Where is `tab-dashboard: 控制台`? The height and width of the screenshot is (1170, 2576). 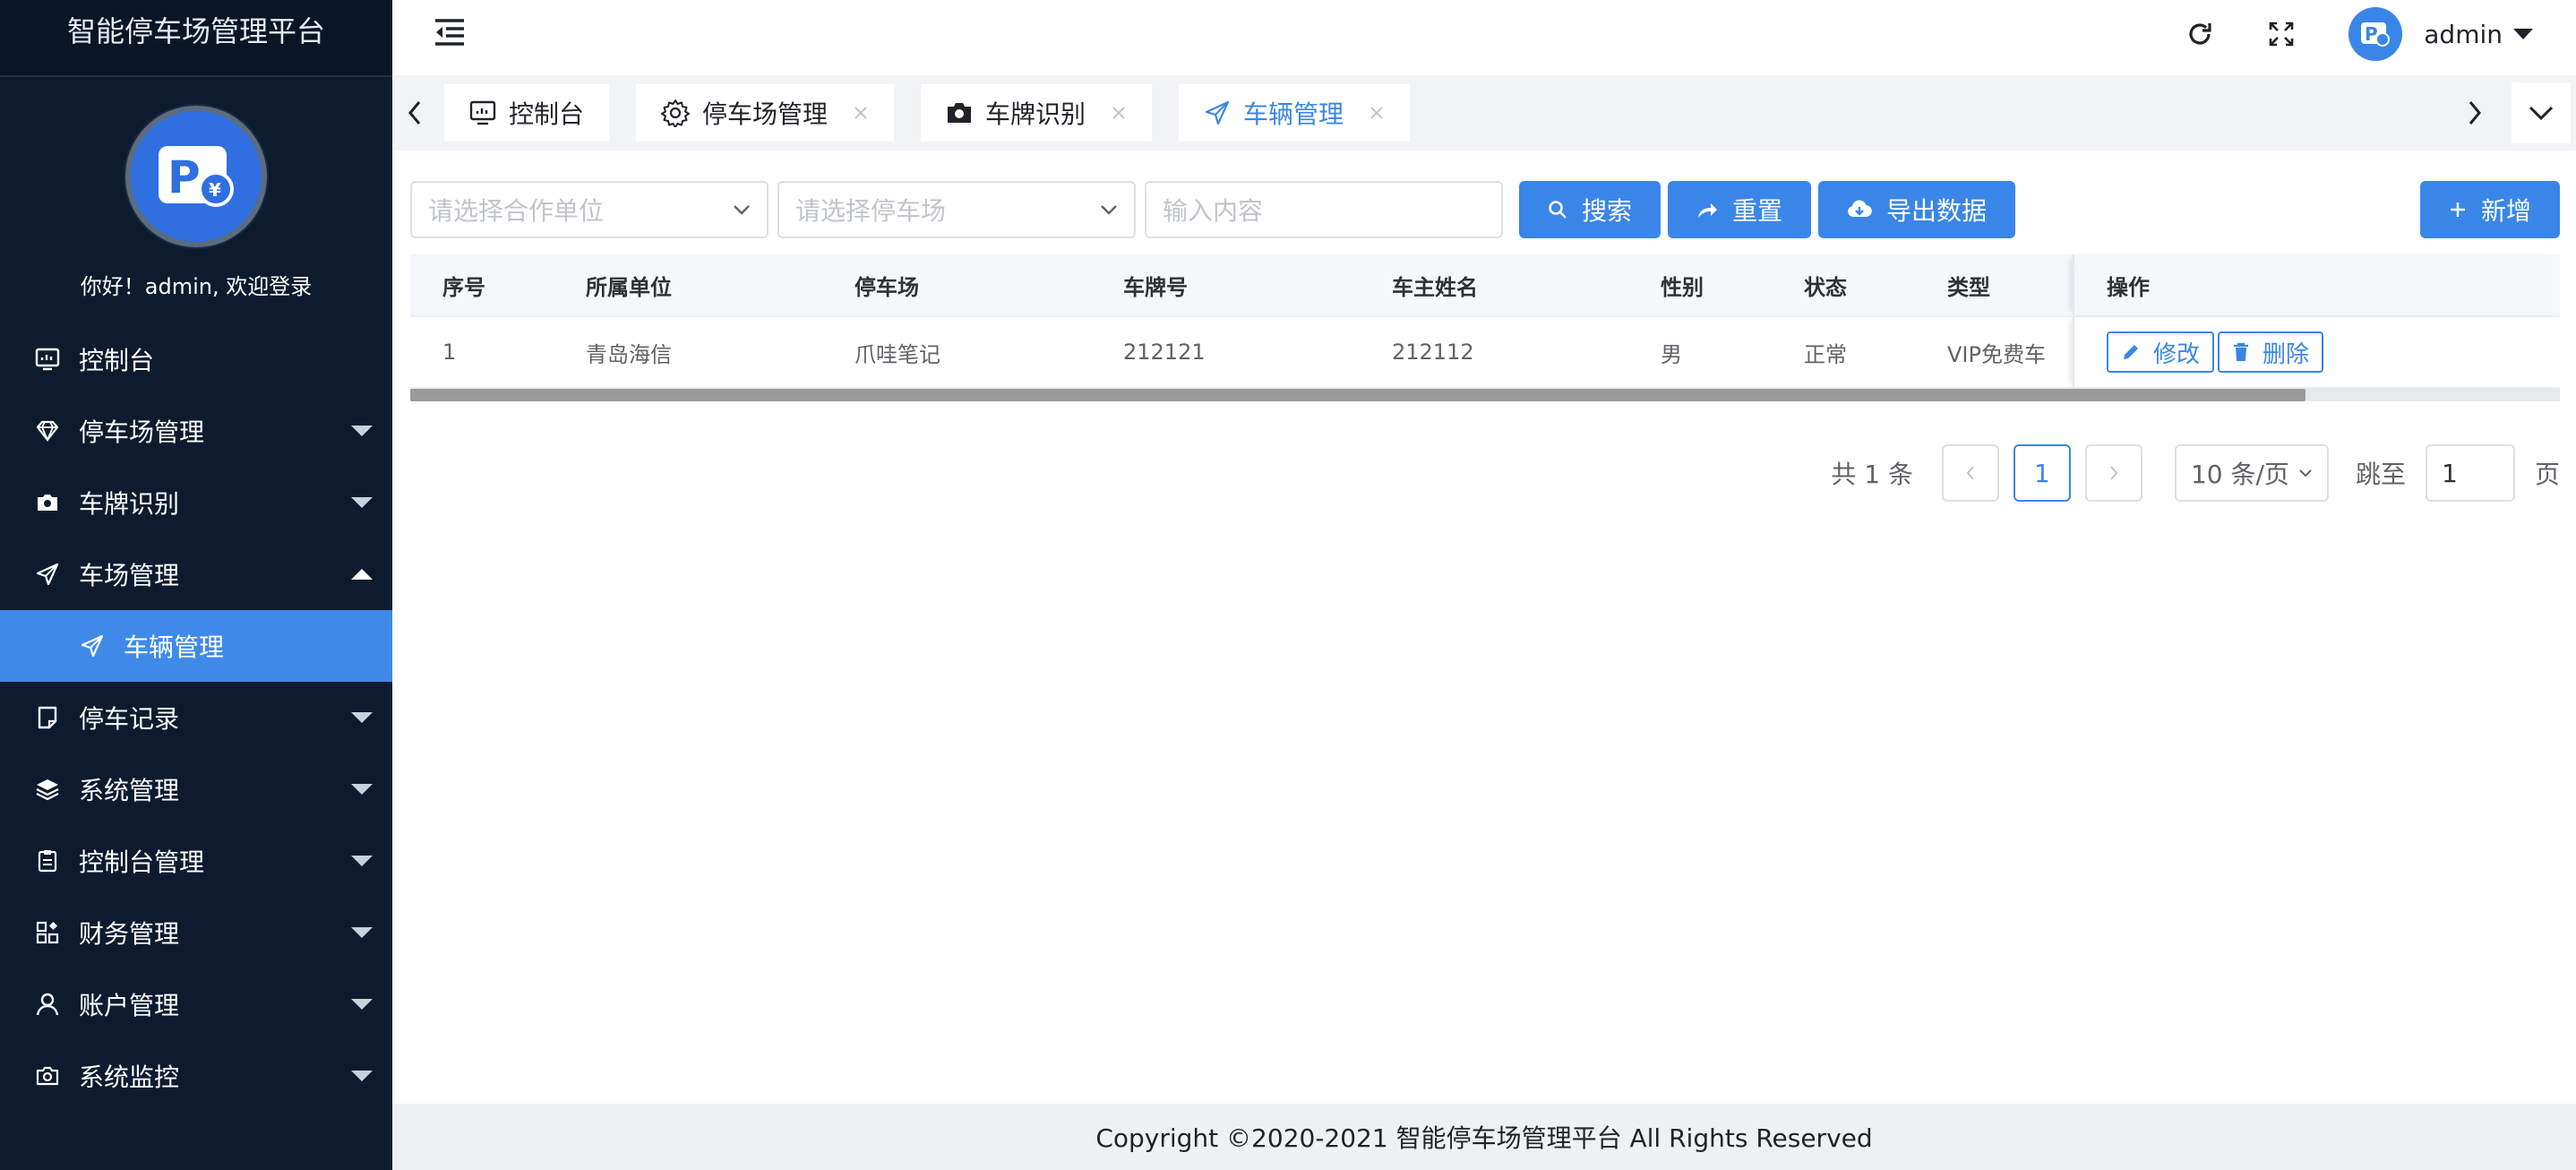 tab-dashboard: 控制台 is located at coordinates (527, 113).